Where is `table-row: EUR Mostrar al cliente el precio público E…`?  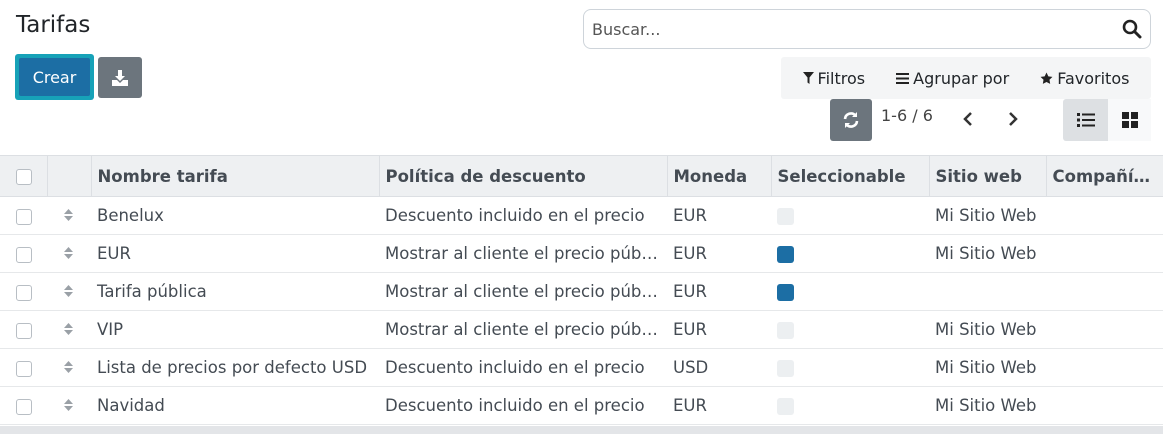
table-row: EUR Mostrar al cliente el precio público E… is located at coordinates (581, 253).